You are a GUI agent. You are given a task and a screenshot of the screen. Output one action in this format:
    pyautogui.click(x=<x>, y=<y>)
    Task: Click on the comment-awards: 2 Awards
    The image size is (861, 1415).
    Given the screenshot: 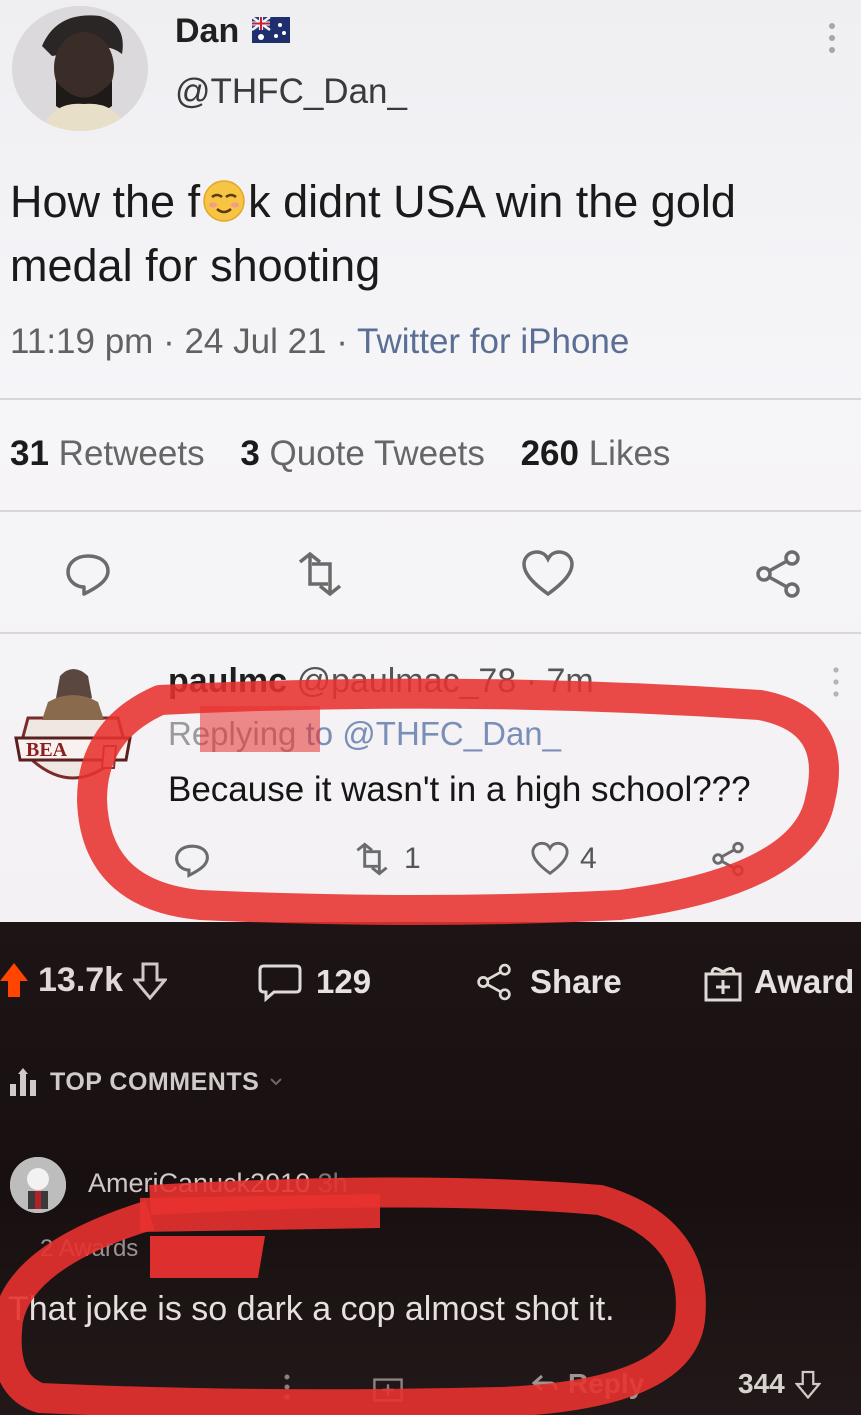 What is the action you would take?
    pyautogui.click(x=89, y=1248)
    